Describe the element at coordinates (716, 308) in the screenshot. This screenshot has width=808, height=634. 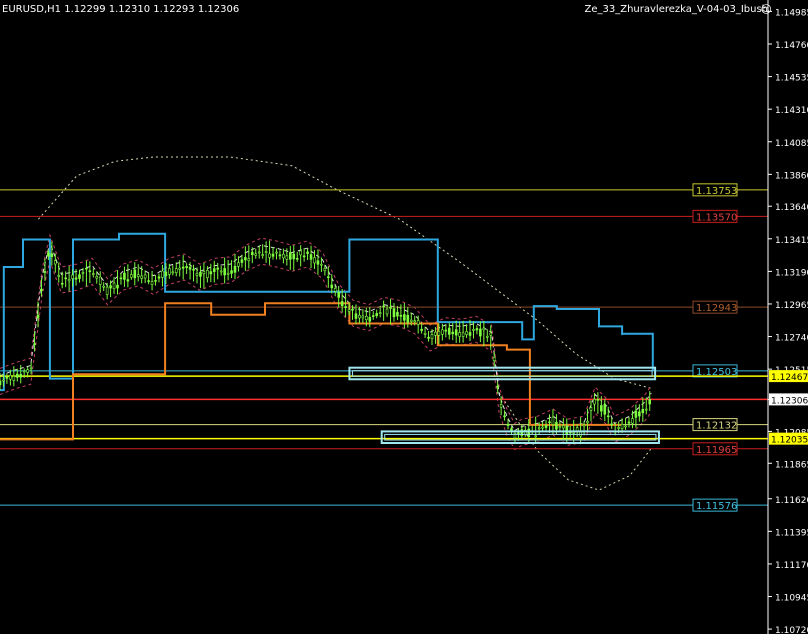
I see `level-label: 1.12943` at that location.